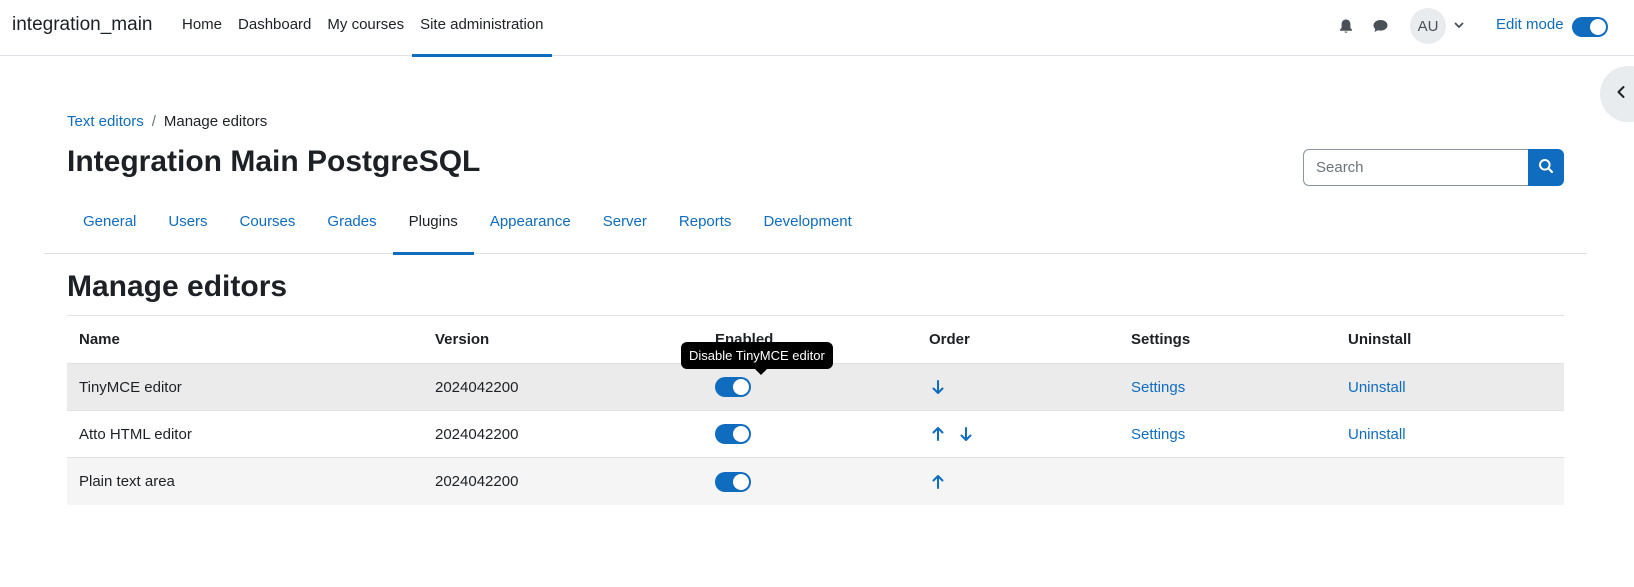 The width and height of the screenshot is (1634, 587). Describe the element at coordinates (268, 227) in the screenshot. I see `tab-courses: Courses` at that location.